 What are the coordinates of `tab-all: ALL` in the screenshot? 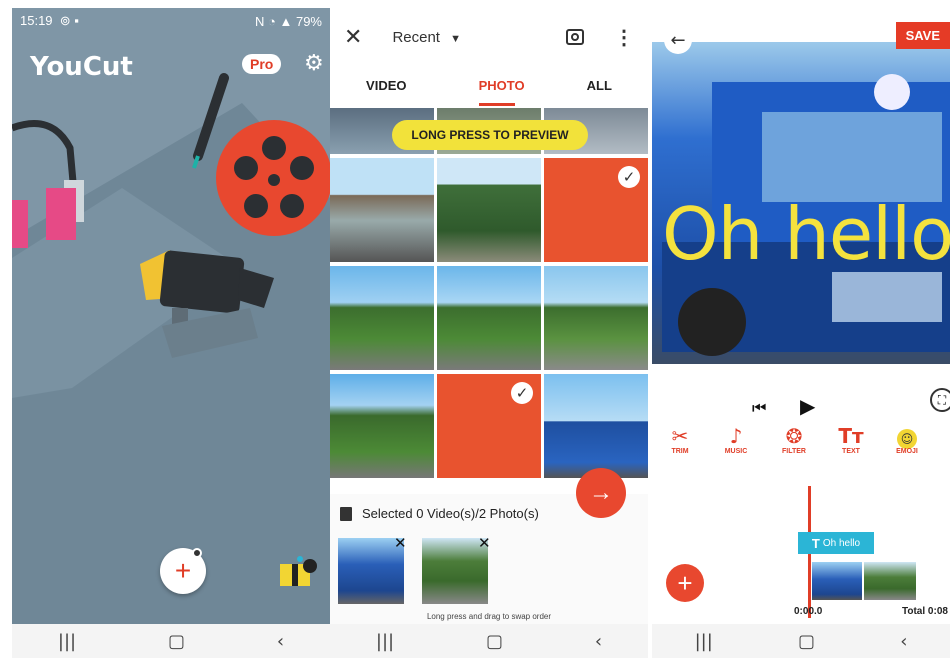 It's located at (599, 88).